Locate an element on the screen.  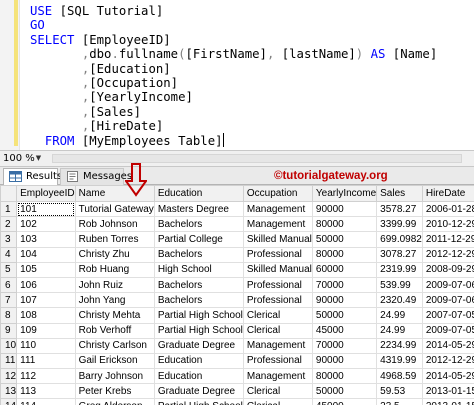
table-cell: Christy Zhu is located at coordinates (114, 254).